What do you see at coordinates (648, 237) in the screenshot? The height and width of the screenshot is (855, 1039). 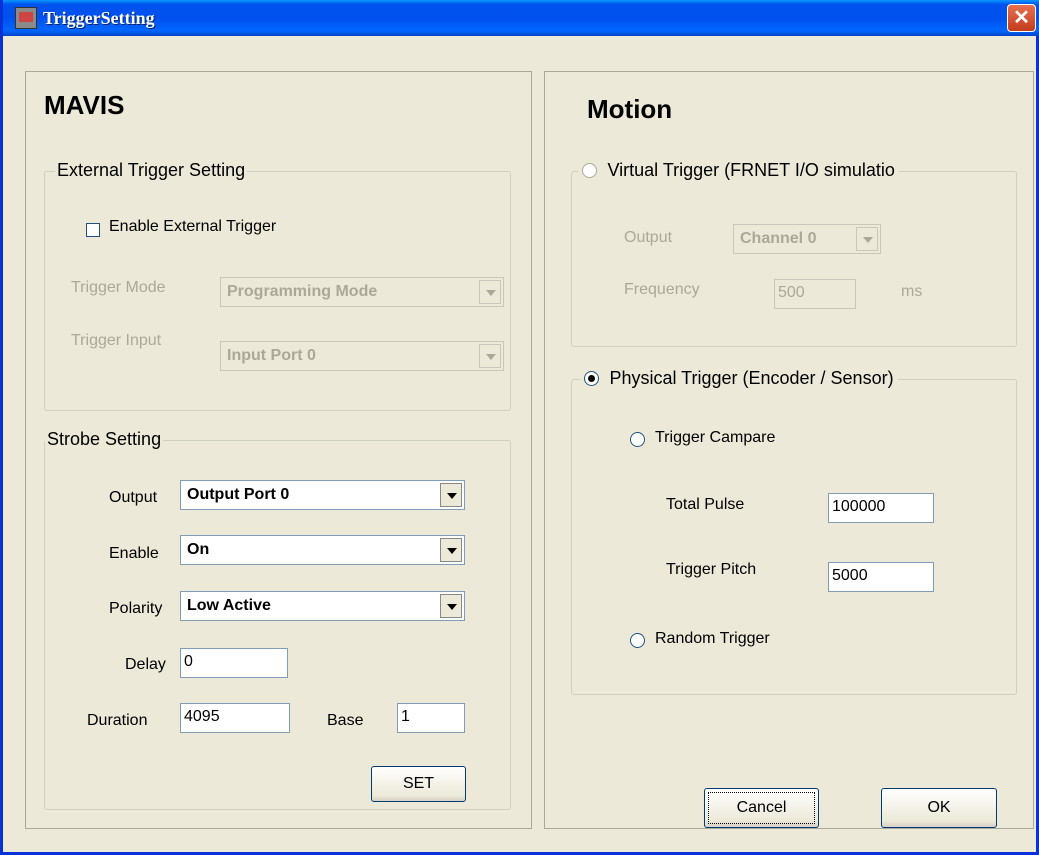 I see `virtual-output-label: Output` at bounding box center [648, 237].